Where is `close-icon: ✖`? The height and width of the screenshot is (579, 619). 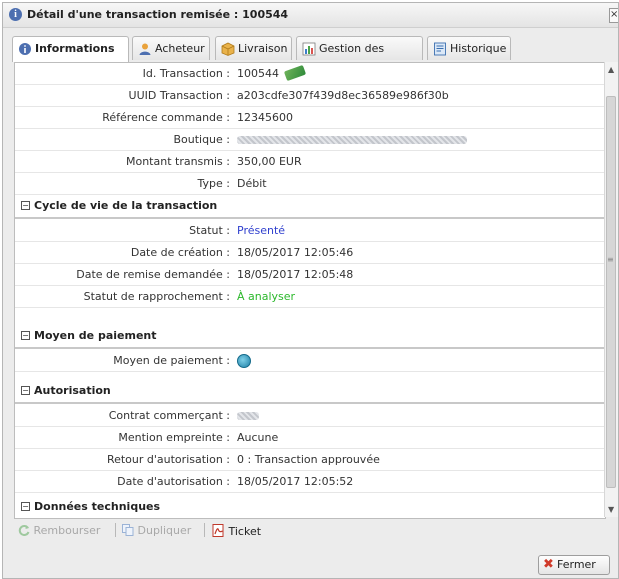
close-icon: ✖ is located at coordinates (548, 564).